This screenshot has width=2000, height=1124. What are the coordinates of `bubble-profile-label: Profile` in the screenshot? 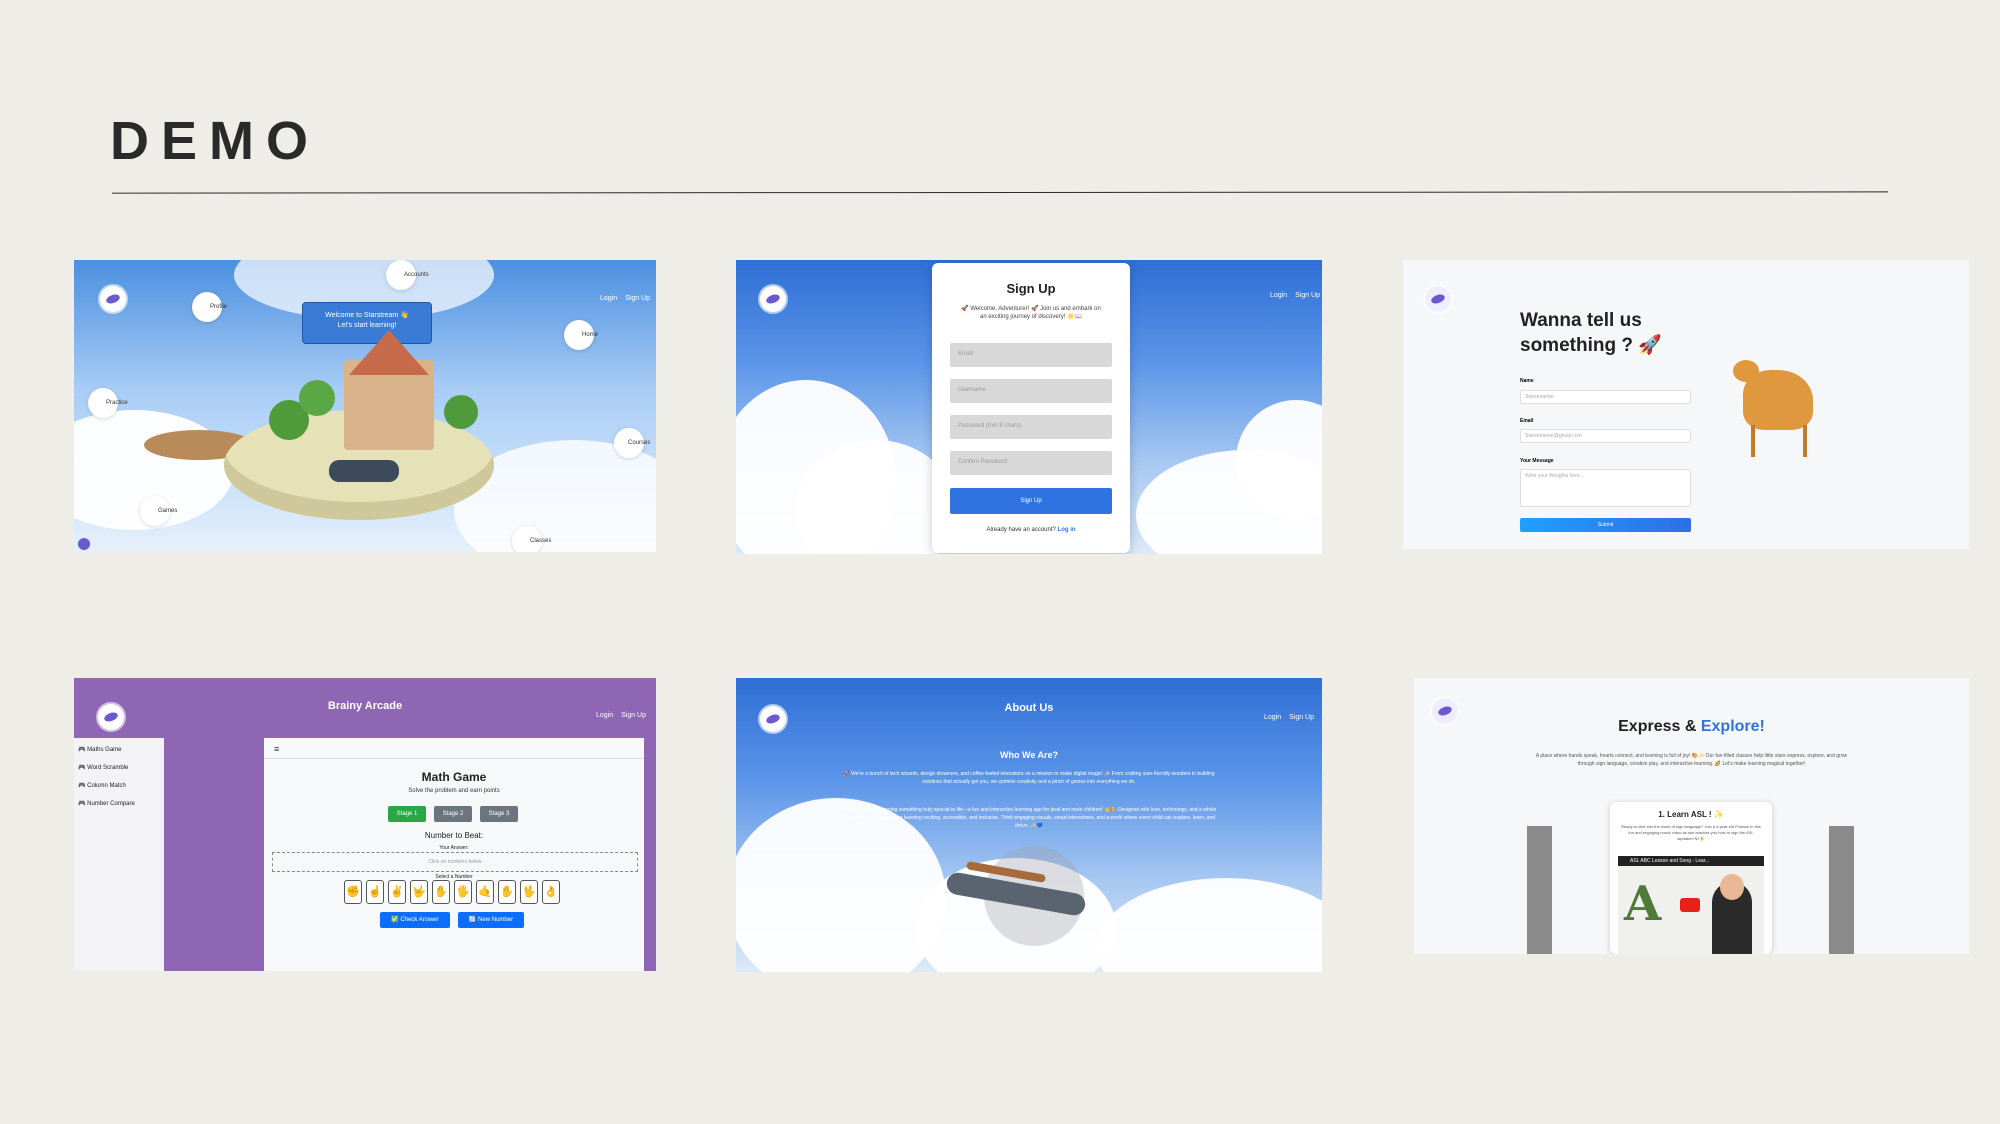 It's located at (219, 307).